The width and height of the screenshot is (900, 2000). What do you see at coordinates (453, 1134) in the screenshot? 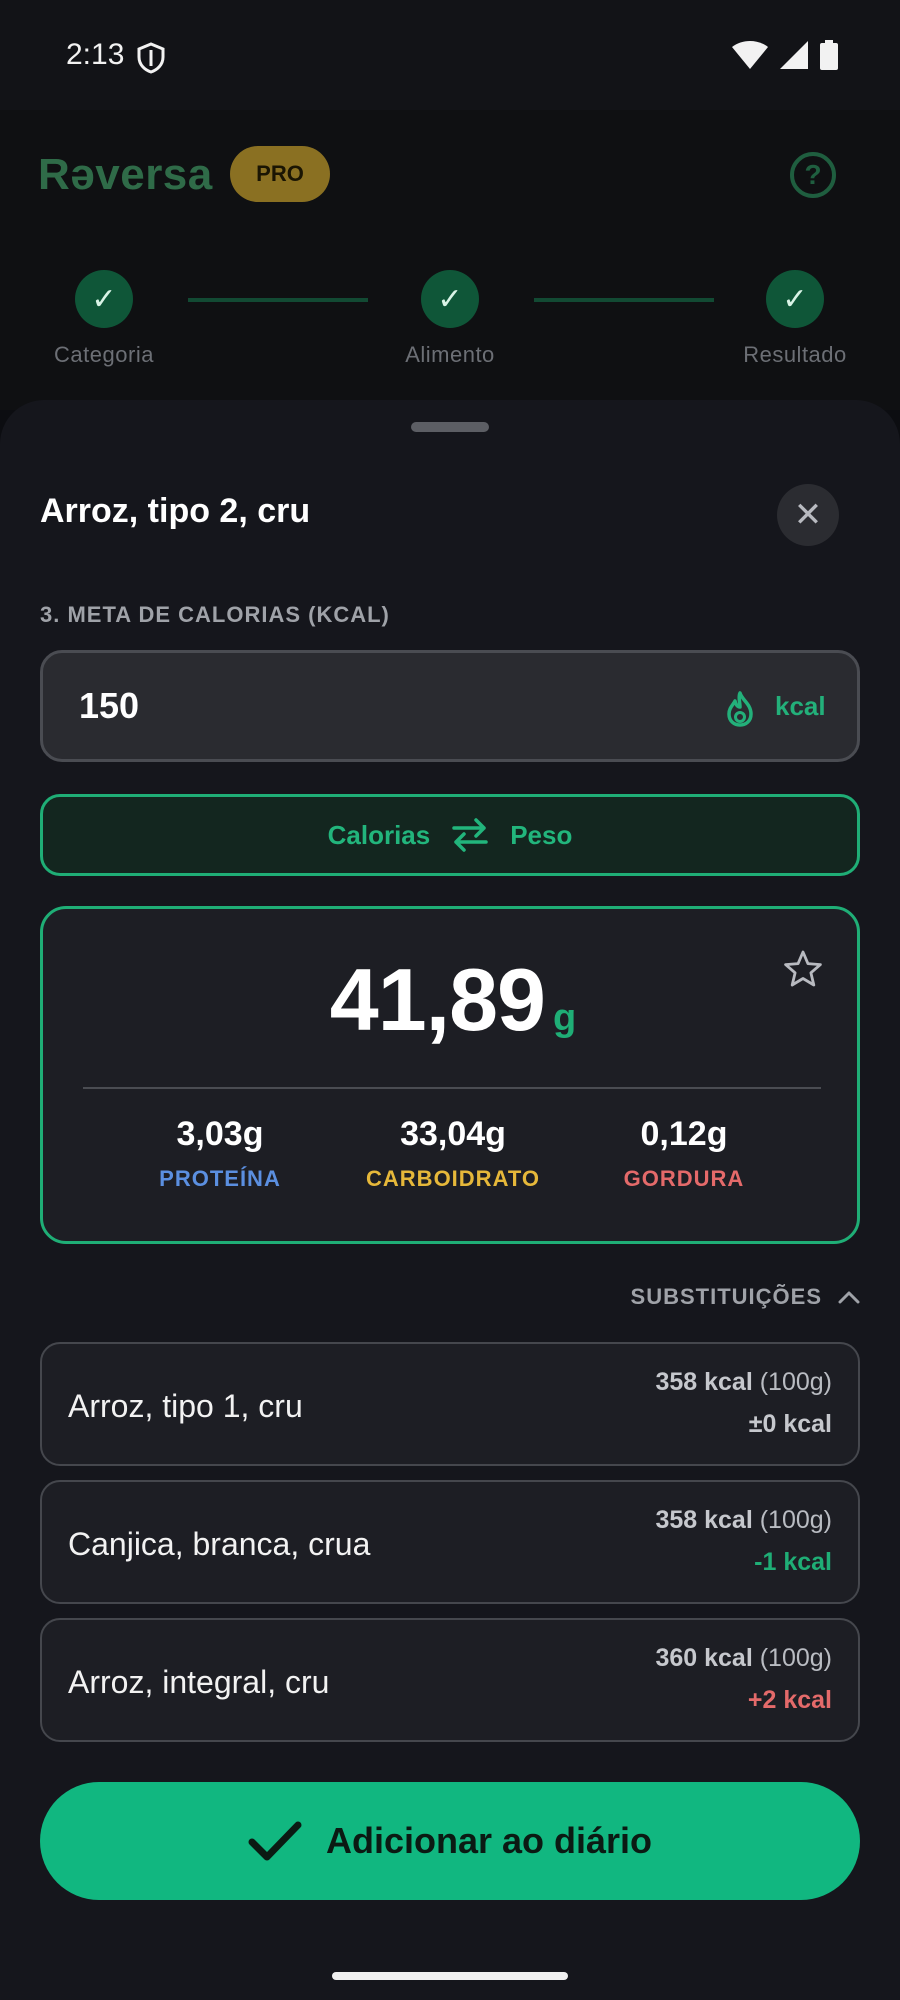
I see `macro-value: 33,04g` at bounding box center [453, 1134].